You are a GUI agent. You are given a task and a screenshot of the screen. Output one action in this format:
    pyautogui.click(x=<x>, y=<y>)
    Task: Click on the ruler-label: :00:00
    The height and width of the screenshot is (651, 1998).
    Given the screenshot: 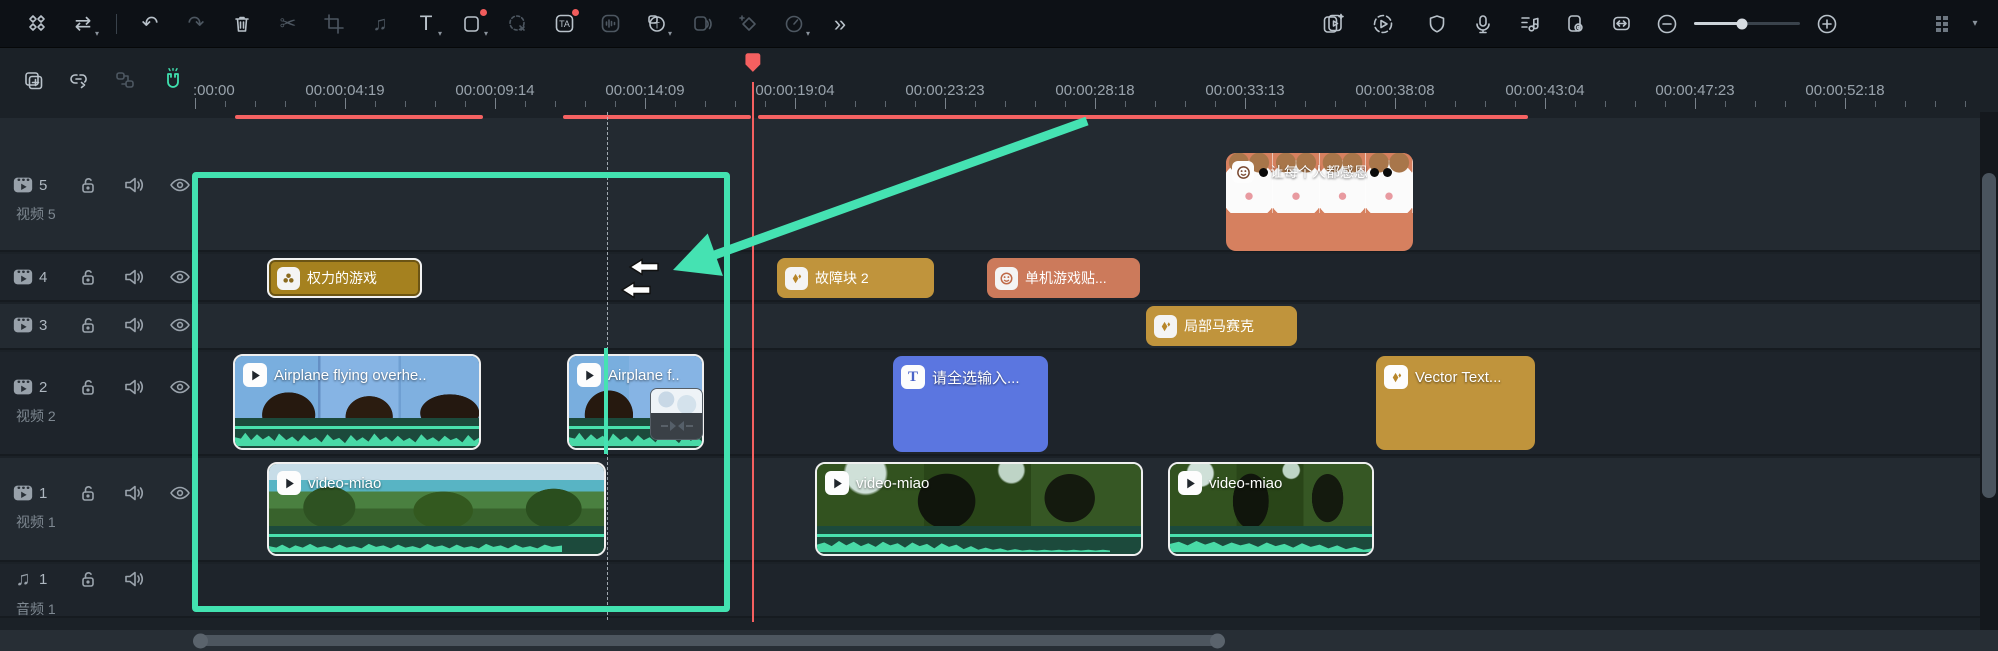 What is the action you would take?
    pyautogui.click(x=214, y=90)
    